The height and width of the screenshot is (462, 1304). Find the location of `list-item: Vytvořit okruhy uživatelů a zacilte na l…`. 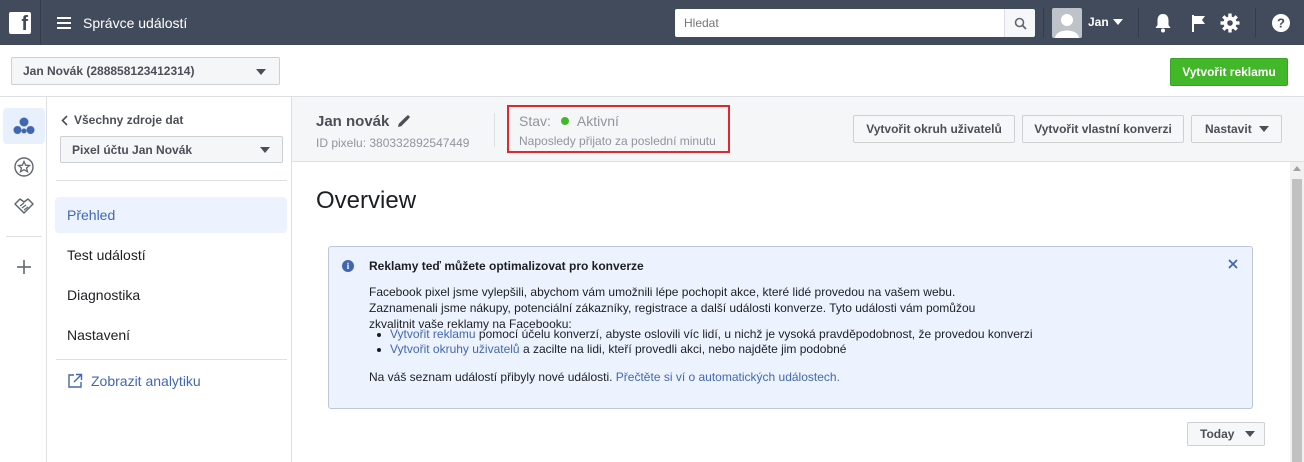

list-item: Vytvořit okruhy uživatelů a zacilte na l… is located at coordinates (701, 349).